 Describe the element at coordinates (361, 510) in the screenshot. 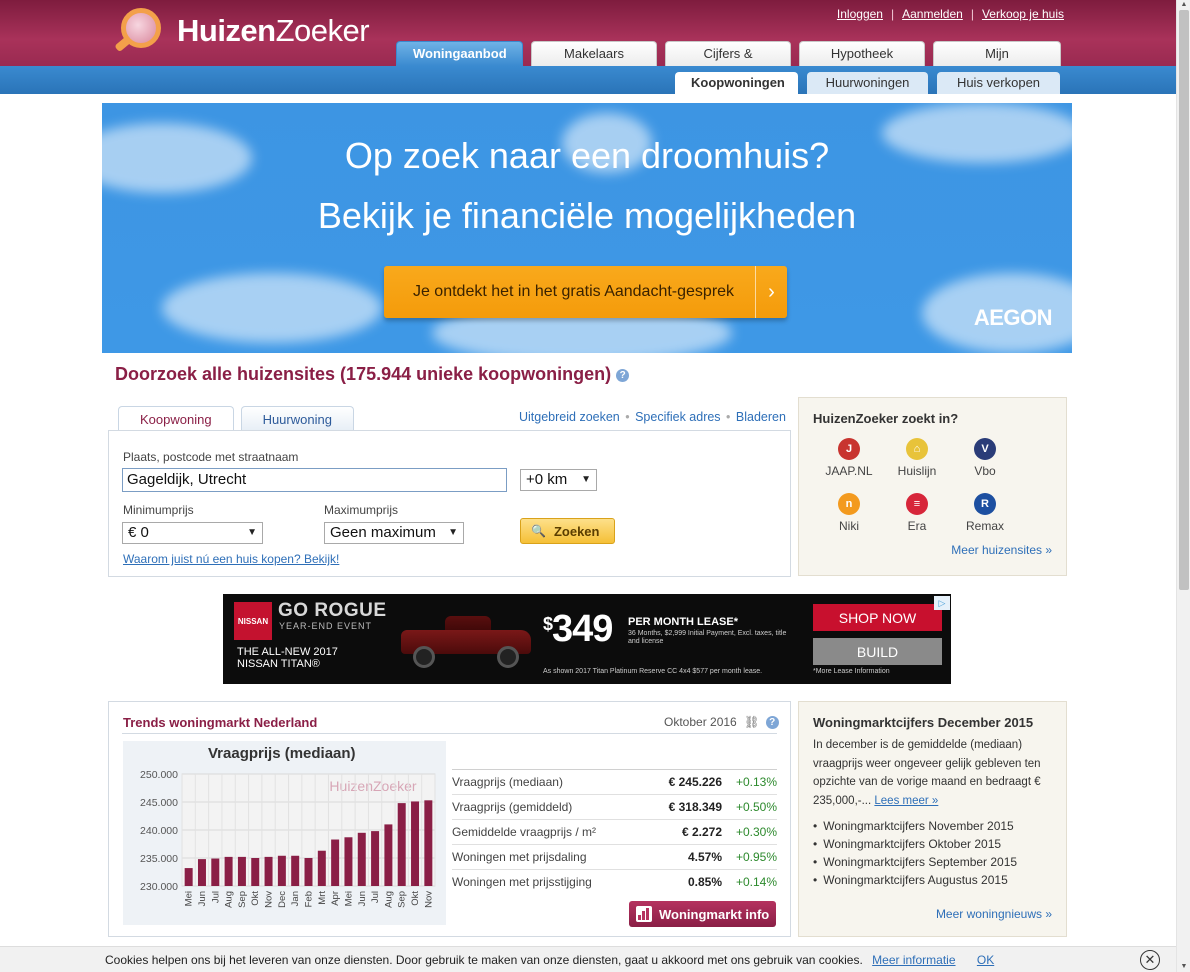

I see `max-price-label: Maximumprijs` at that location.